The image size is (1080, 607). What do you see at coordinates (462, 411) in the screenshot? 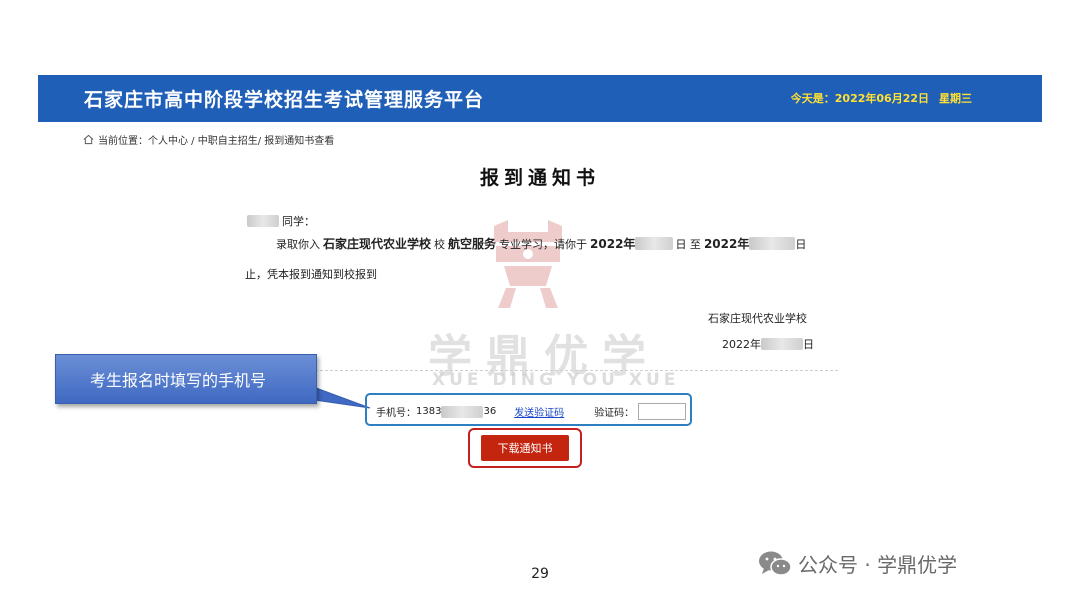
I see `redacted-phone` at bounding box center [462, 411].